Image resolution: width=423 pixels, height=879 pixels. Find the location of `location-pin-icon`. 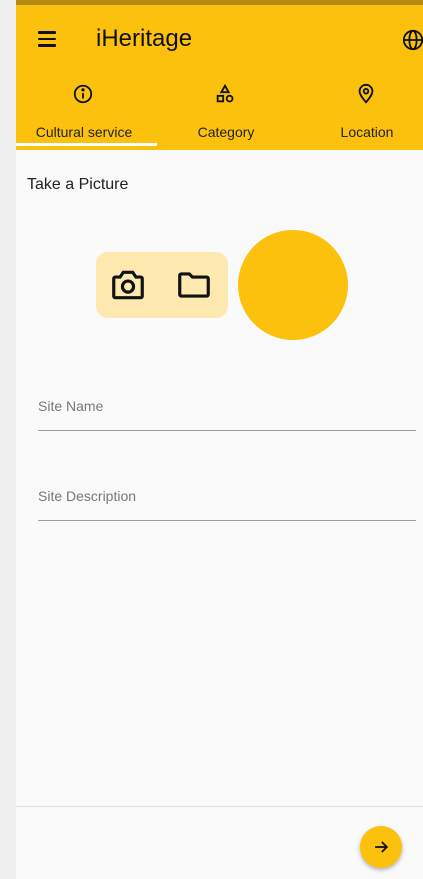

location-pin-icon is located at coordinates (366, 94).